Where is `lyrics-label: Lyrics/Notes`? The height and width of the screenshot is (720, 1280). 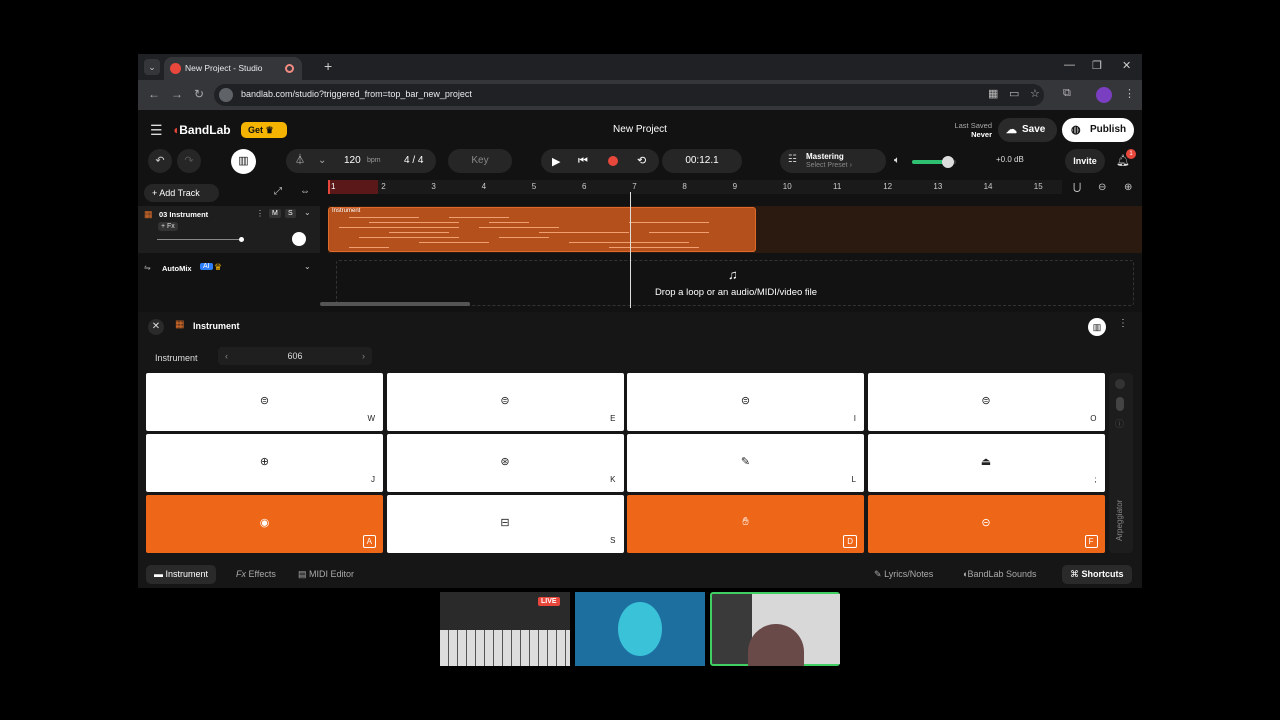 lyrics-label: Lyrics/Notes is located at coordinates (909, 574).